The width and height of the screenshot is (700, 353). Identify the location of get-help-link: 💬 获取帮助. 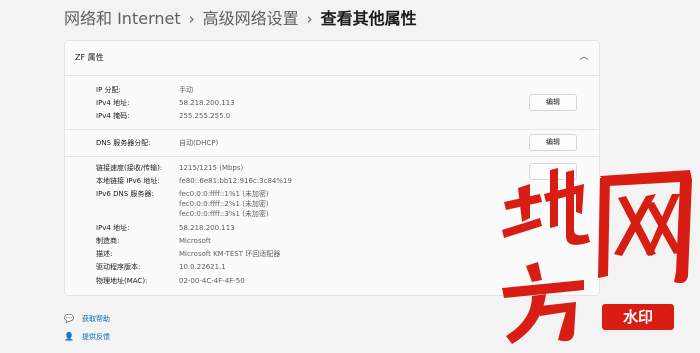
(87, 319).